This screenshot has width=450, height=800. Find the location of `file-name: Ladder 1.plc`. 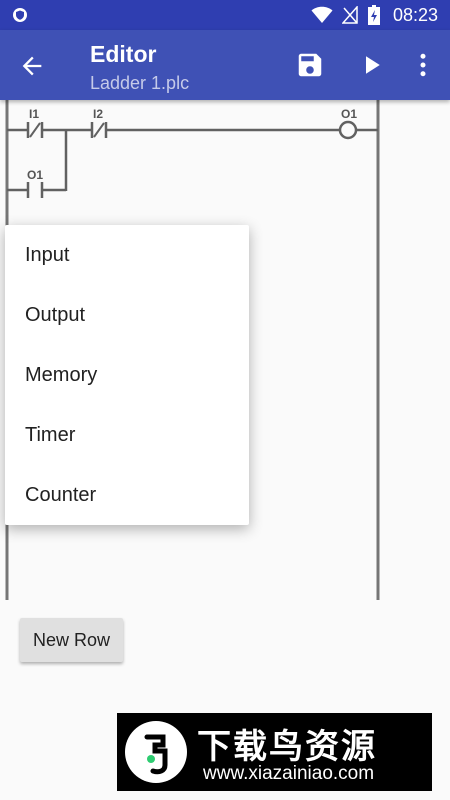

file-name: Ladder 1.plc is located at coordinates (140, 83).